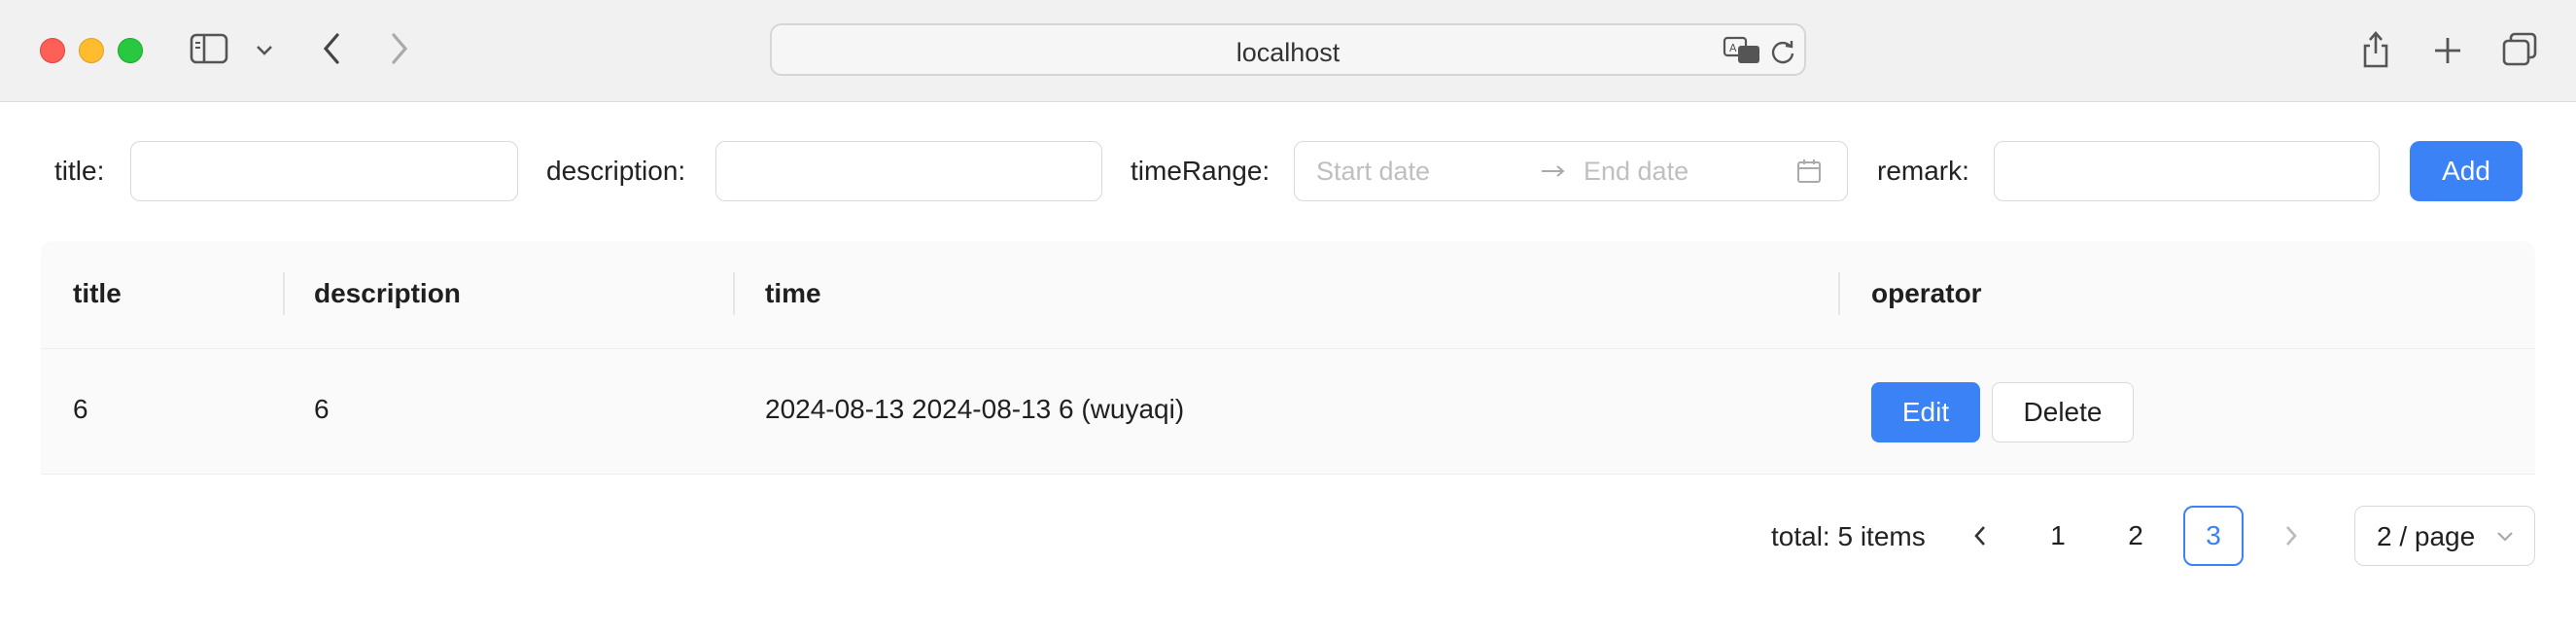 This screenshot has width=2576, height=636. Describe the element at coordinates (2213, 536) in the screenshot. I see `page-button-3: 3` at that location.